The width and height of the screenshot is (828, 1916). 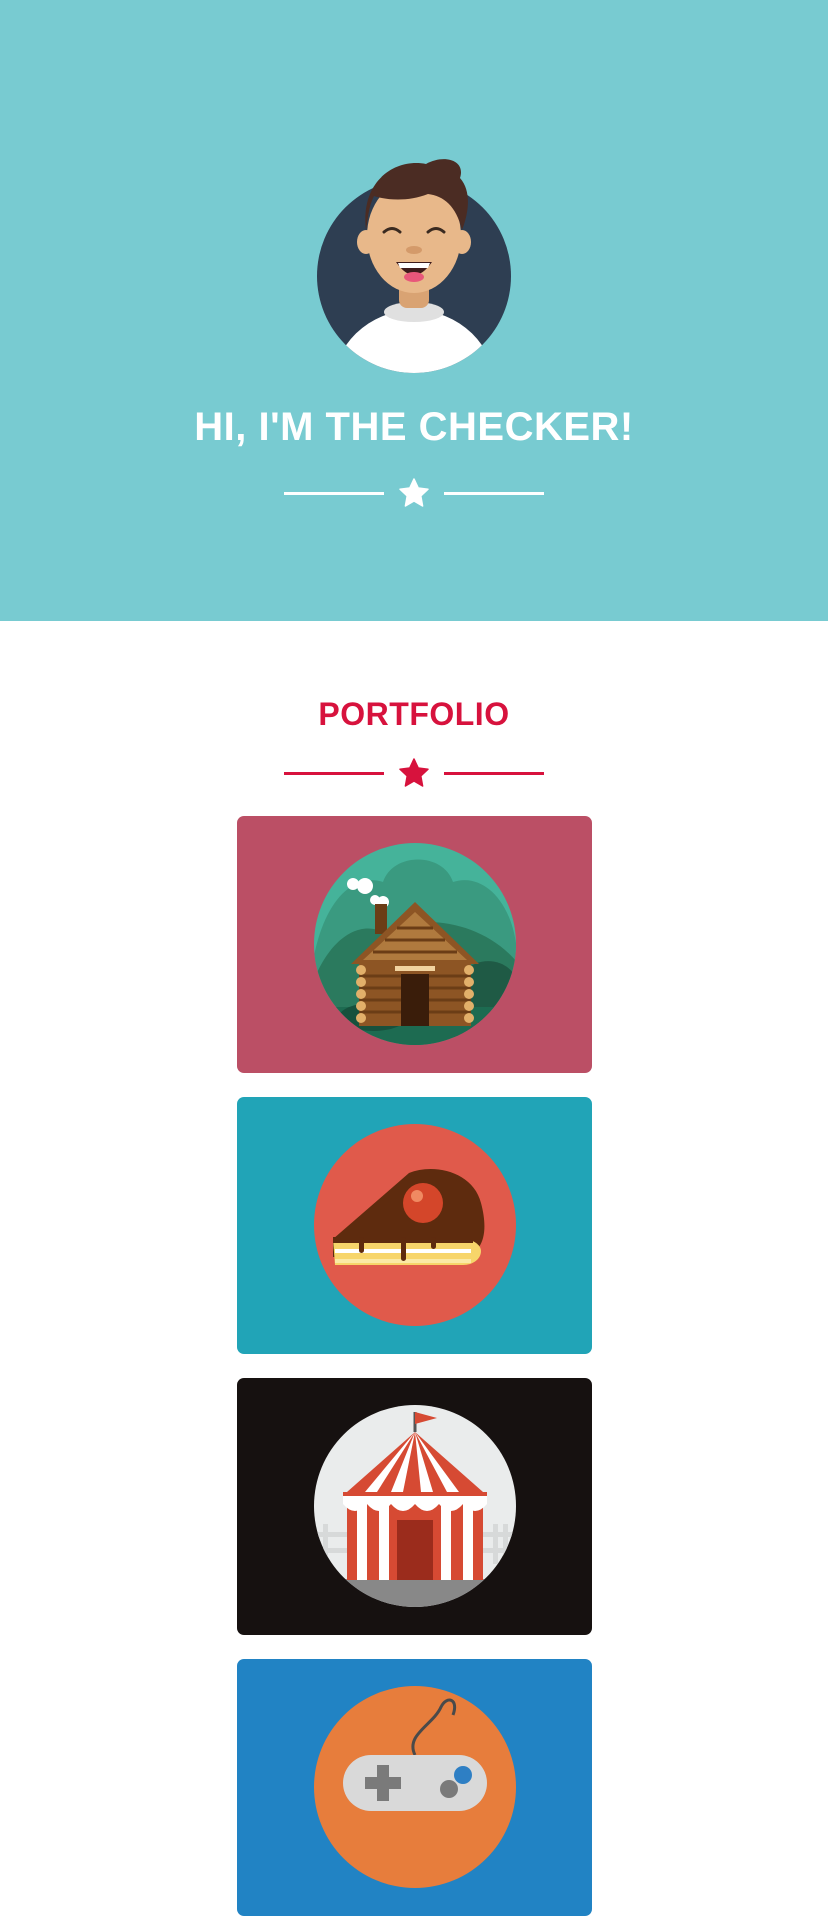 I want to click on log-cabin-icon, so click(x=415, y=944).